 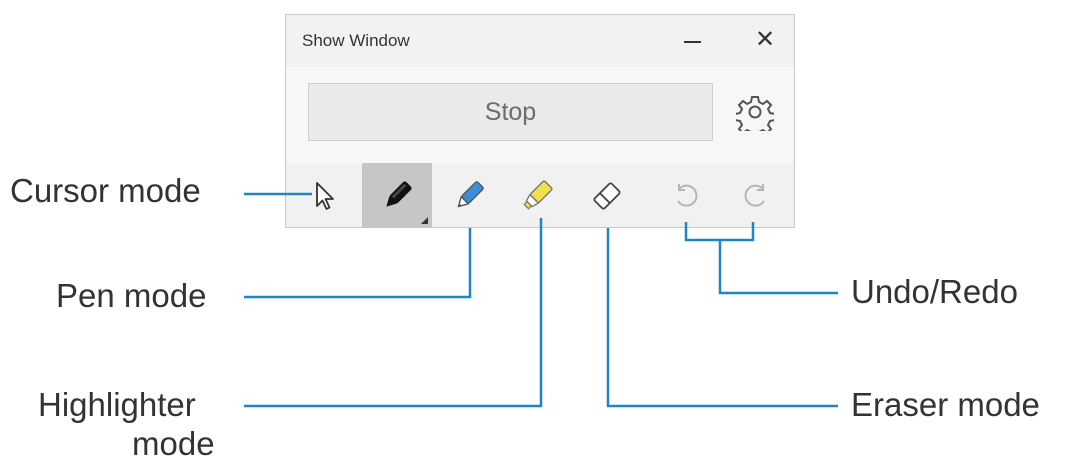 What do you see at coordinates (945, 404) in the screenshot?
I see `eraser-mode-label: Eraser mode` at bounding box center [945, 404].